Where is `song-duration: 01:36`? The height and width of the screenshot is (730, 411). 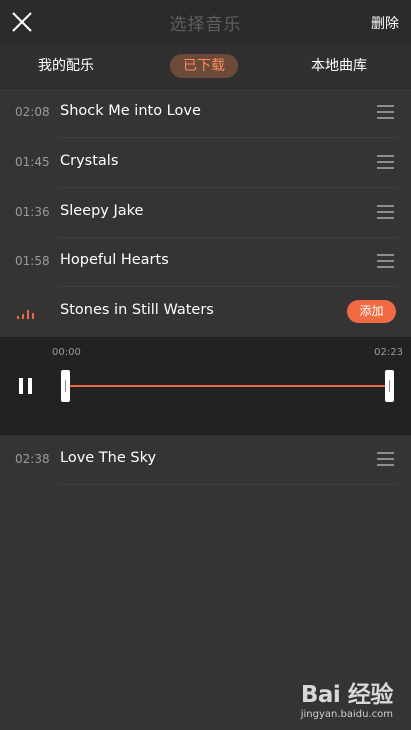
song-duration: 01:36 is located at coordinates (32, 212).